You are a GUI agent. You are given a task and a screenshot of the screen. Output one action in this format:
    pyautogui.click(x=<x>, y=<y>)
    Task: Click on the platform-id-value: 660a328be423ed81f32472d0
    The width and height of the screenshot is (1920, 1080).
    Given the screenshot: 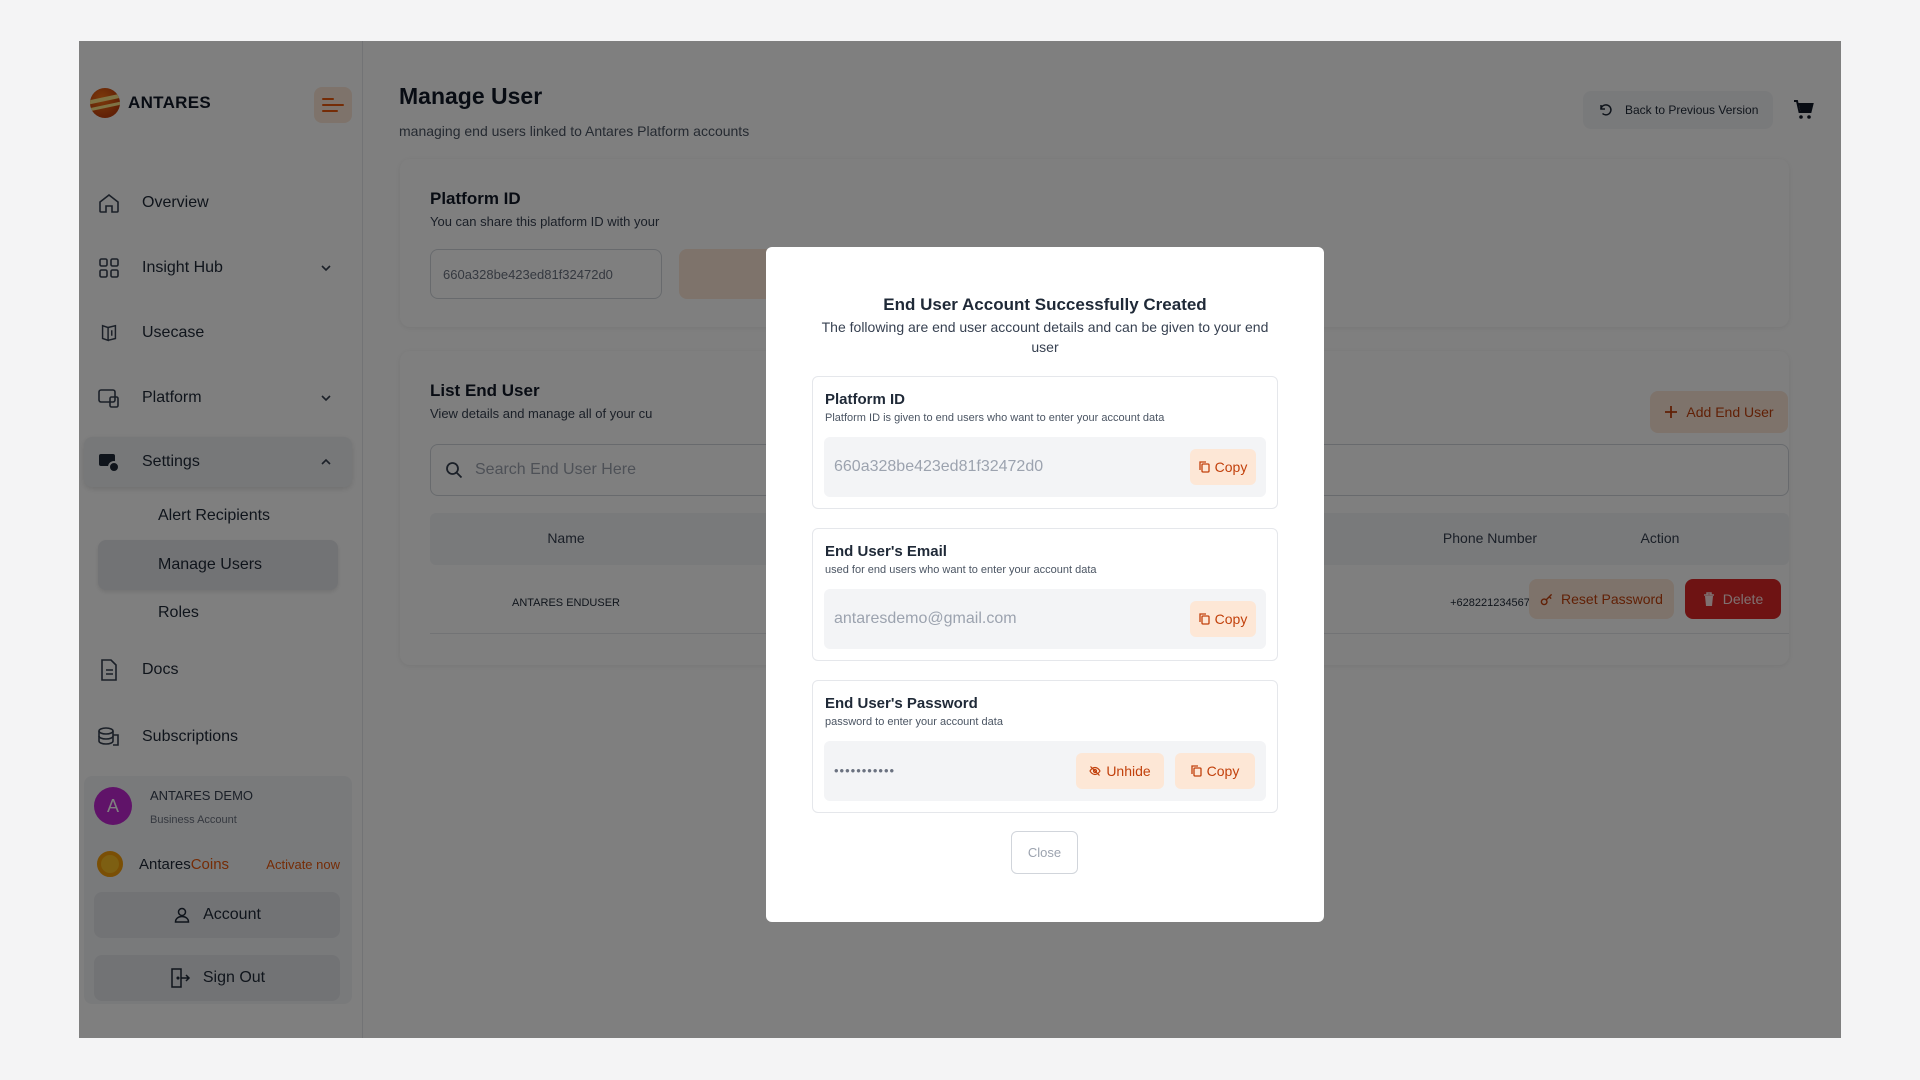 What is the action you would take?
    pyautogui.click(x=939, y=466)
    